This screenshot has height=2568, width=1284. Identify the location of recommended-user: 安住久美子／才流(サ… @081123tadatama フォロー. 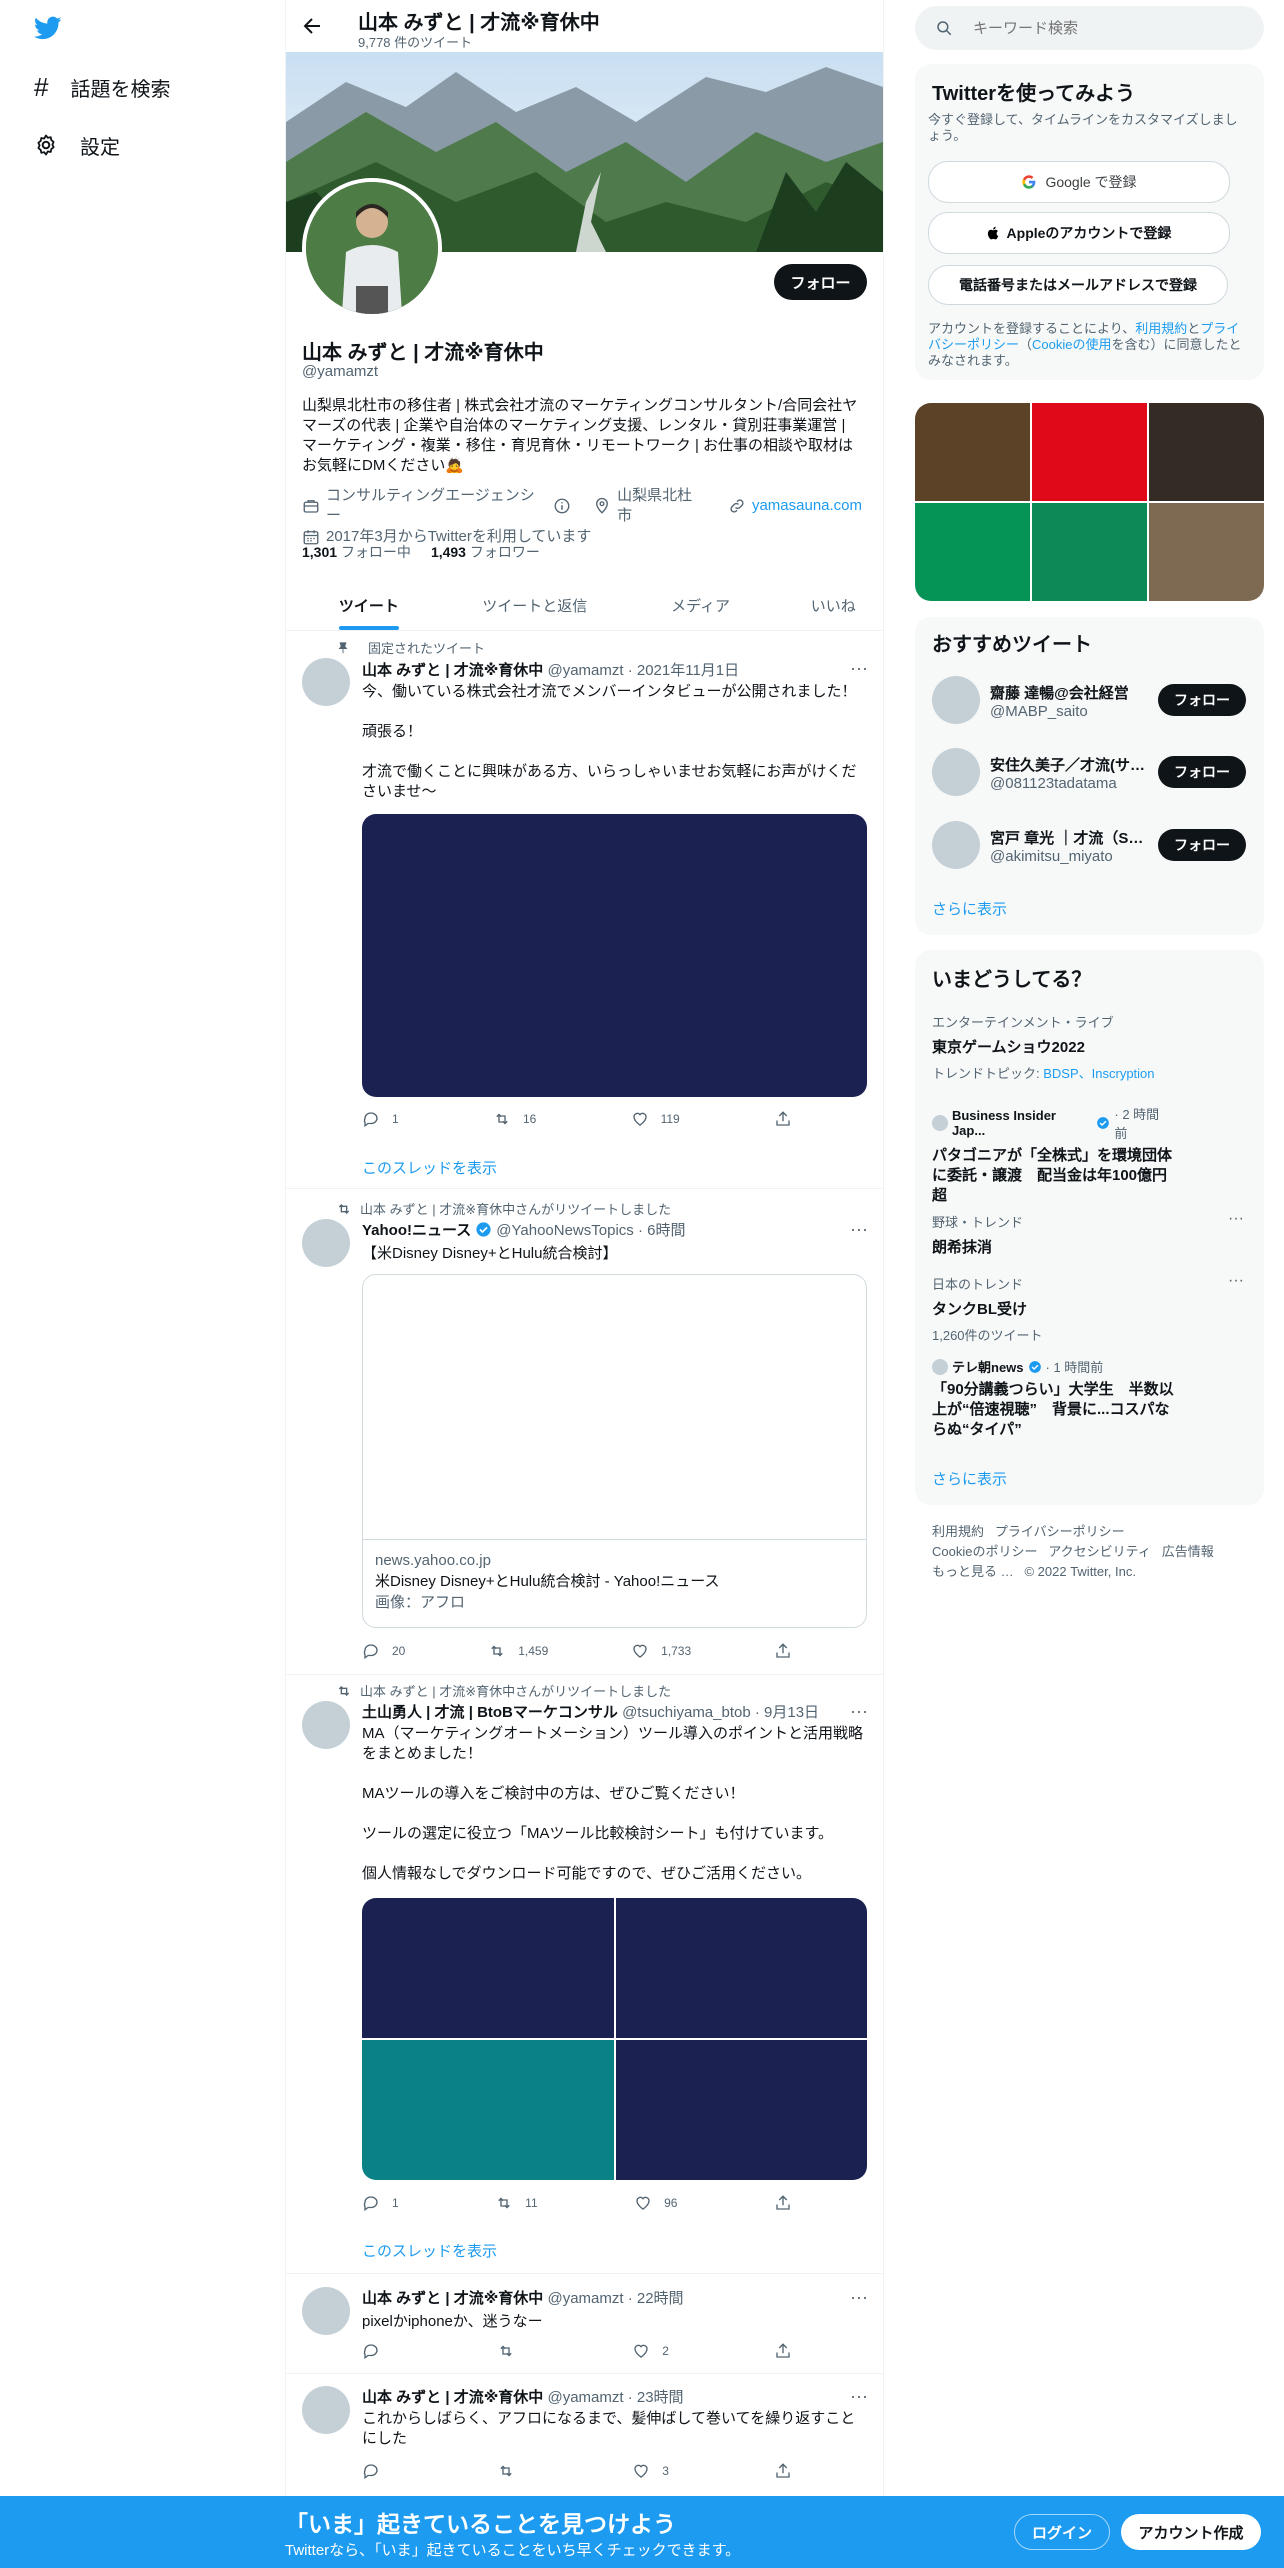
(1092, 772).